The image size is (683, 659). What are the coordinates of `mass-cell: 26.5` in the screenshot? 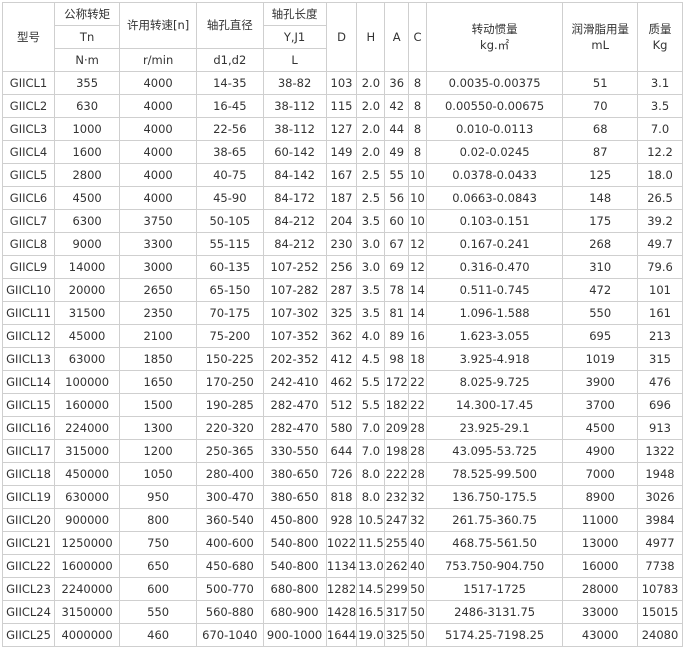 It's located at (660, 198).